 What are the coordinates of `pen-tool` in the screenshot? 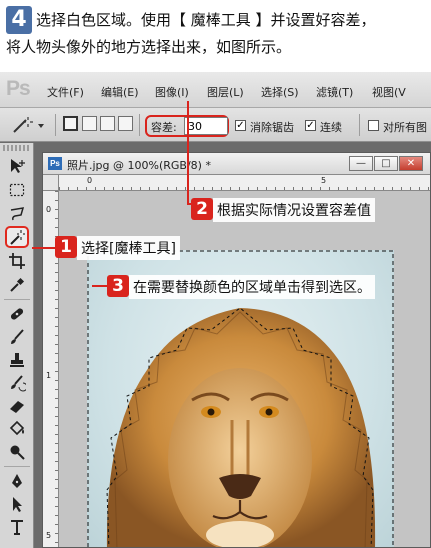 It's located at (17, 481).